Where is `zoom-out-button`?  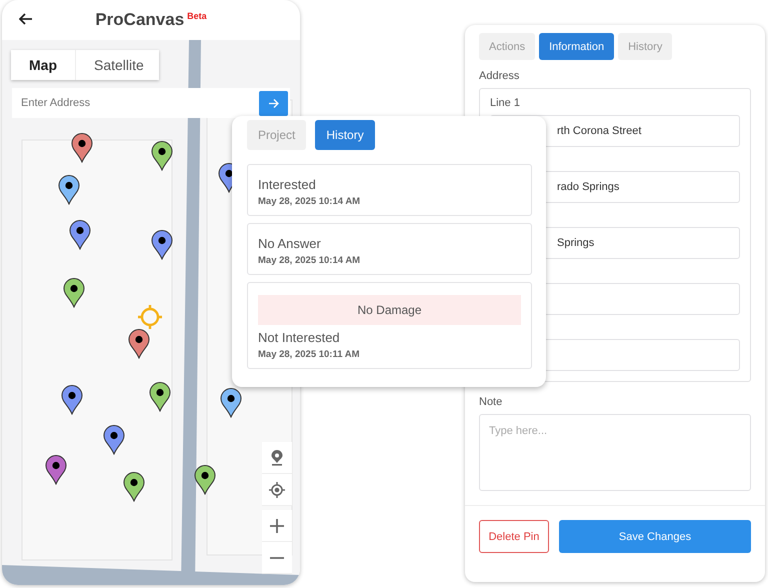
zoom-out-button is located at coordinates (277, 558).